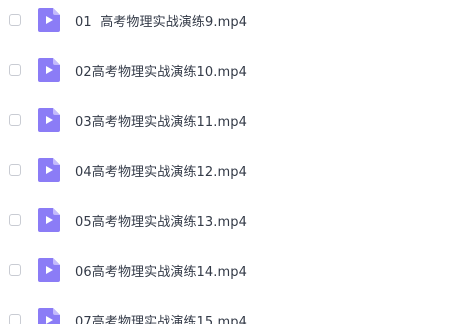 This screenshot has height=324, width=475. What do you see at coordinates (161, 120) in the screenshot?
I see `file-name: 03高考物理实战演练11.mp4` at bounding box center [161, 120].